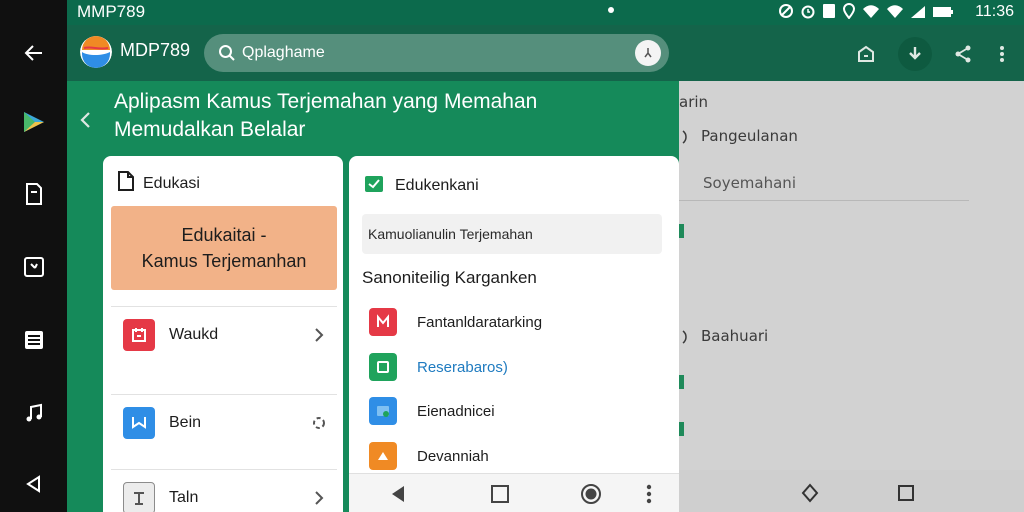 Image resolution: width=1024 pixels, height=512 pixels. Describe the element at coordinates (326, 101) in the screenshot. I see `headline-line-1: Aplipasm Kamus Terjemahan yang Memahan` at that location.